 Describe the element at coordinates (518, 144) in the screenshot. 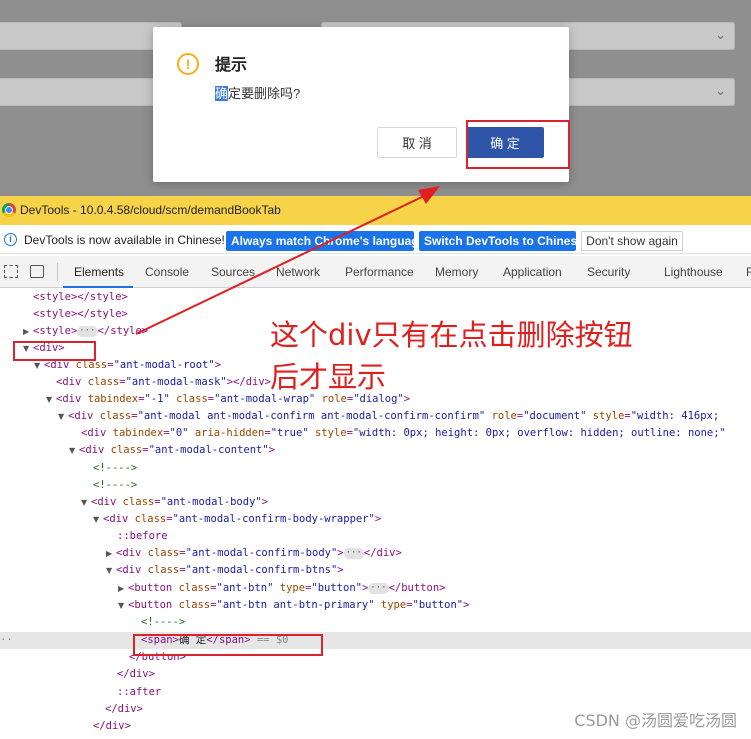

I see `annotation-box-ok-button` at that location.